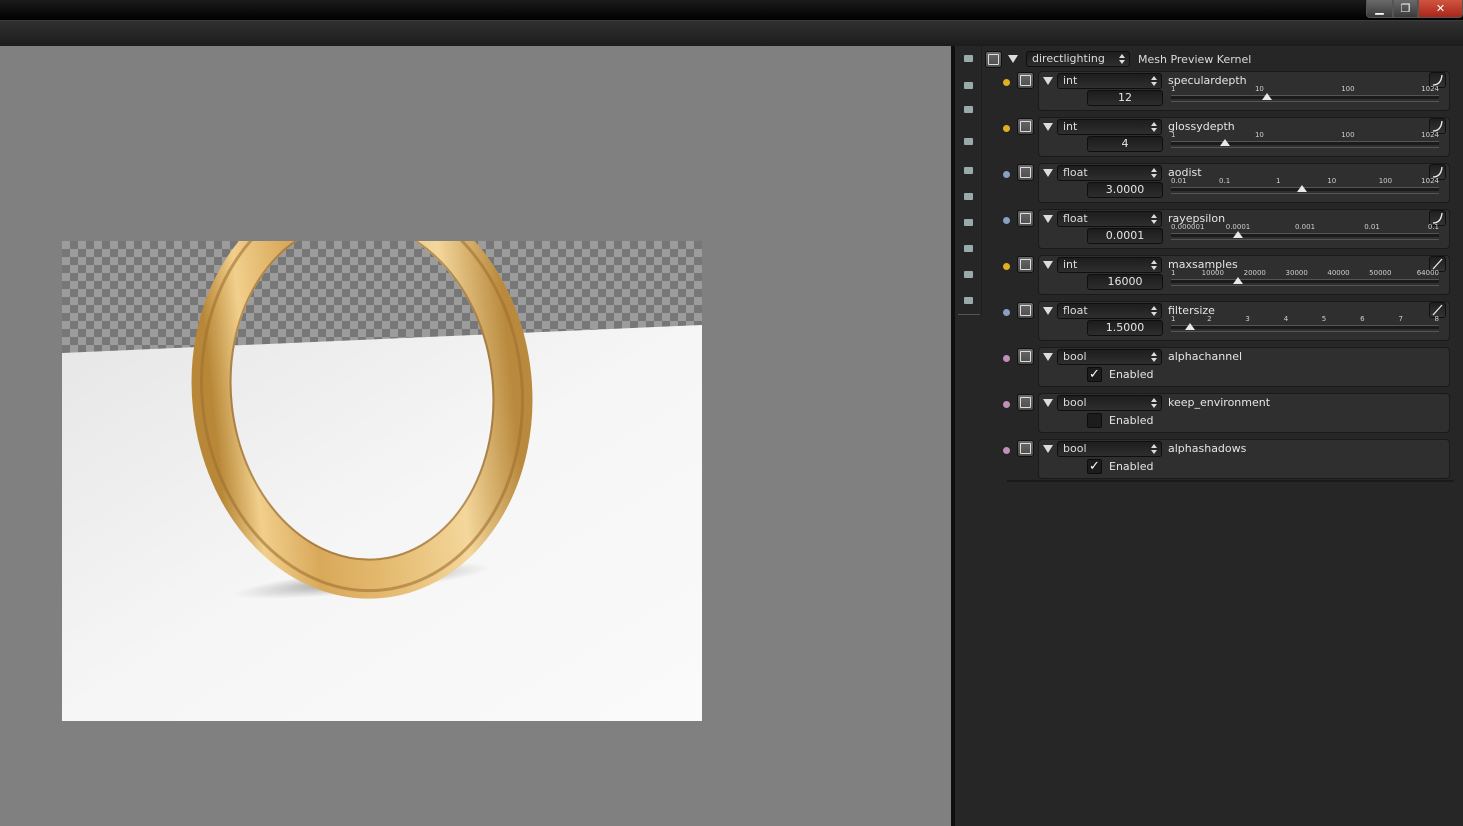 Image resolution: width=1463 pixels, height=826 pixels. Describe the element at coordinates (968, 58) in the screenshot. I see `render-icon` at that location.